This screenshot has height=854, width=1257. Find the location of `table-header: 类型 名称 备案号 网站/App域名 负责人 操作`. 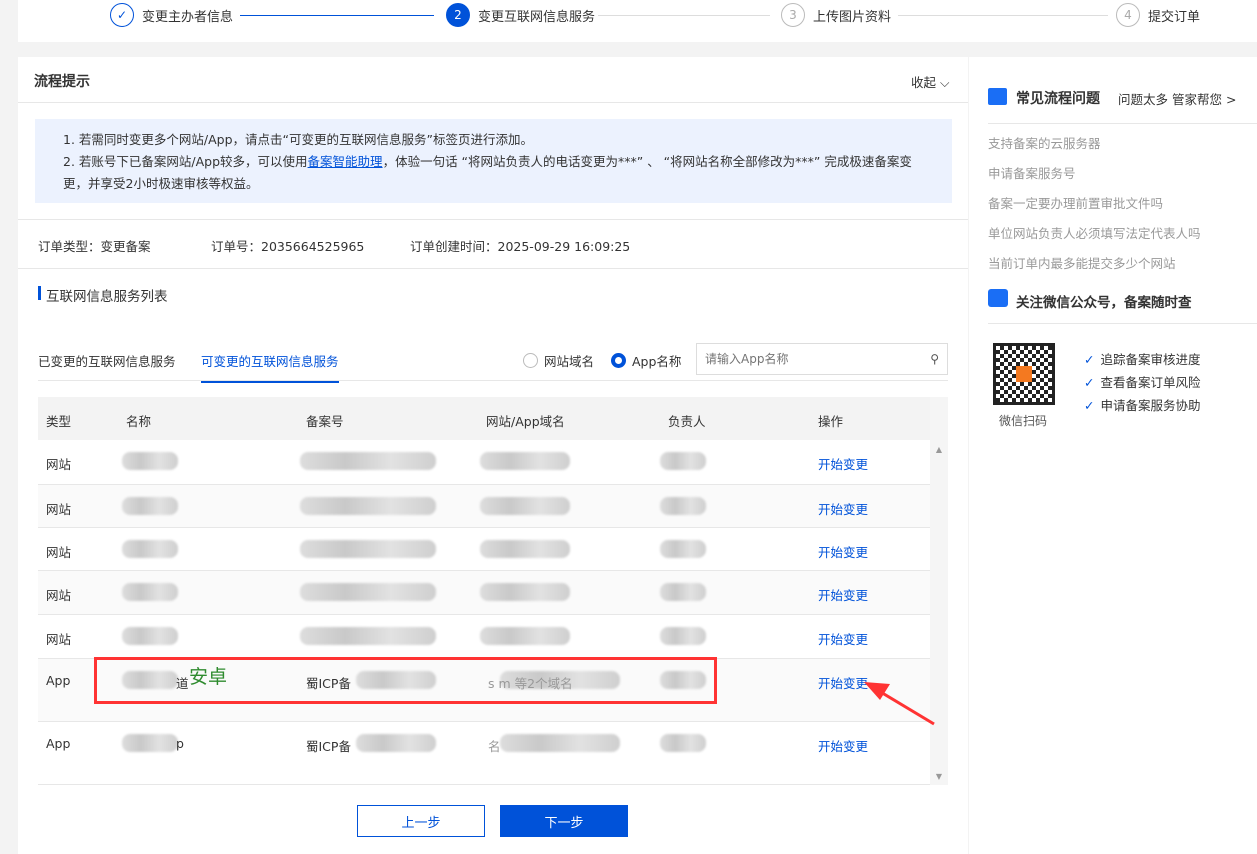

table-header: 类型 名称 备案号 网站/App域名 负责人 操作 is located at coordinates (484, 418).